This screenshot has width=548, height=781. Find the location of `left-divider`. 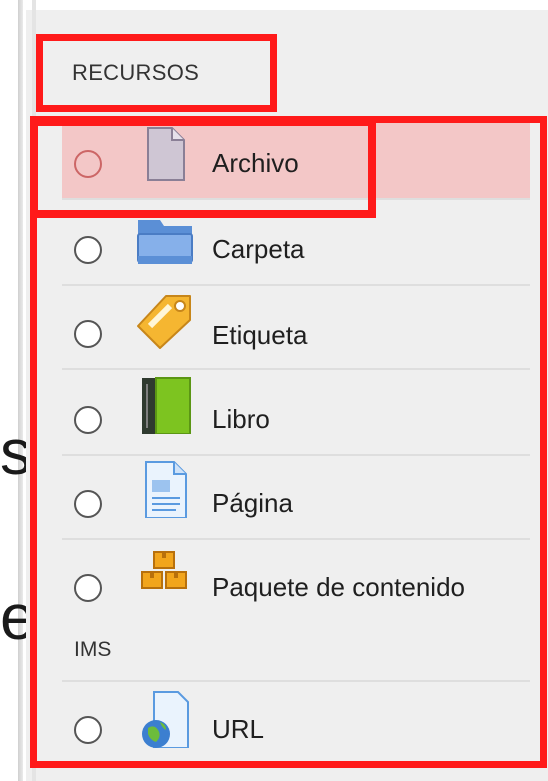

left-divider is located at coordinates (20, 390).